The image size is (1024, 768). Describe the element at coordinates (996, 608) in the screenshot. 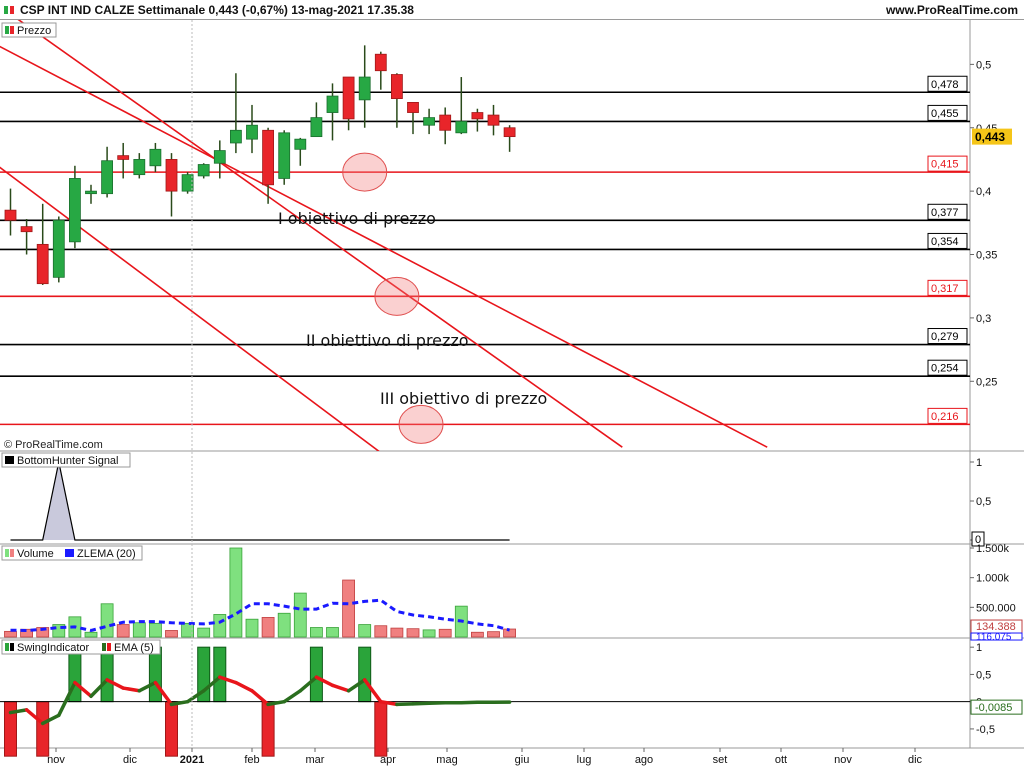

I see `y-tick-label: 500.000` at that location.